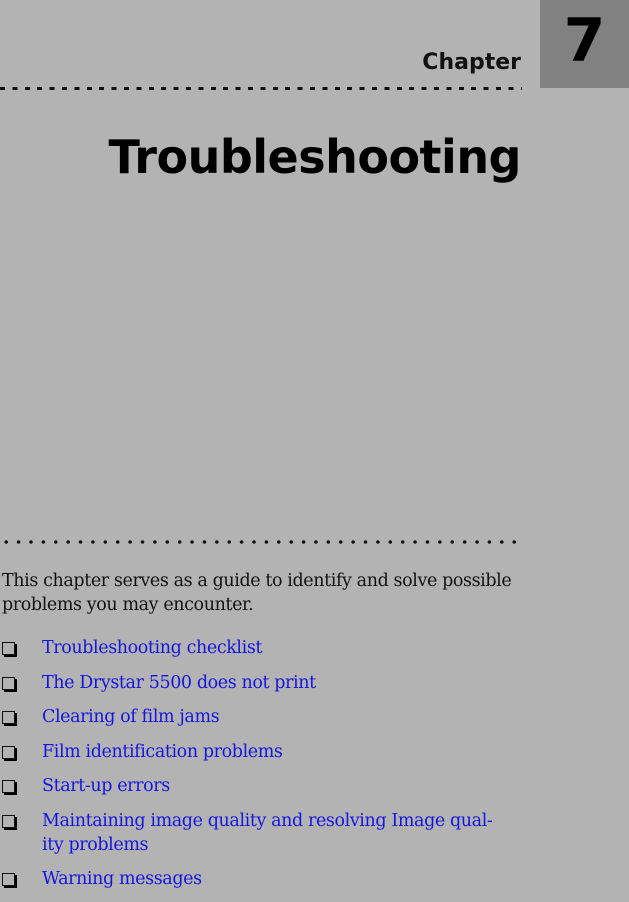 The image size is (629, 902). Describe the element at coordinates (269, 786) in the screenshot. I see `topic-link-start-up-errors: Start-up errors` at that location.